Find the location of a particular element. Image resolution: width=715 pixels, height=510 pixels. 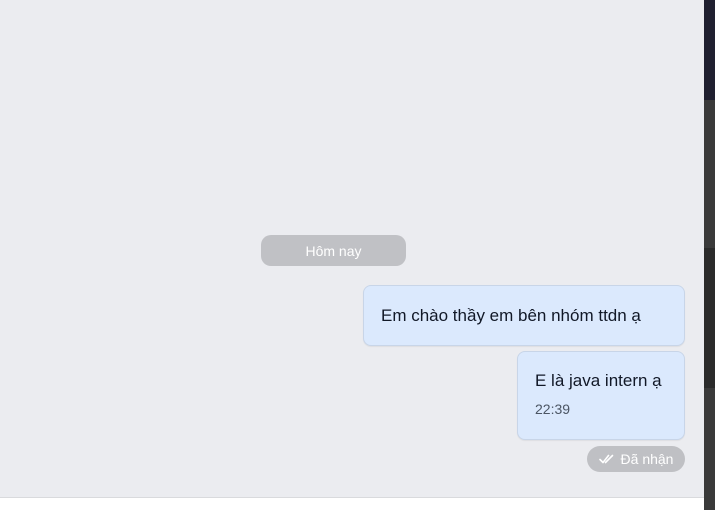

delivery-status-label: Đã nhận is located at coordinates (647, 459).